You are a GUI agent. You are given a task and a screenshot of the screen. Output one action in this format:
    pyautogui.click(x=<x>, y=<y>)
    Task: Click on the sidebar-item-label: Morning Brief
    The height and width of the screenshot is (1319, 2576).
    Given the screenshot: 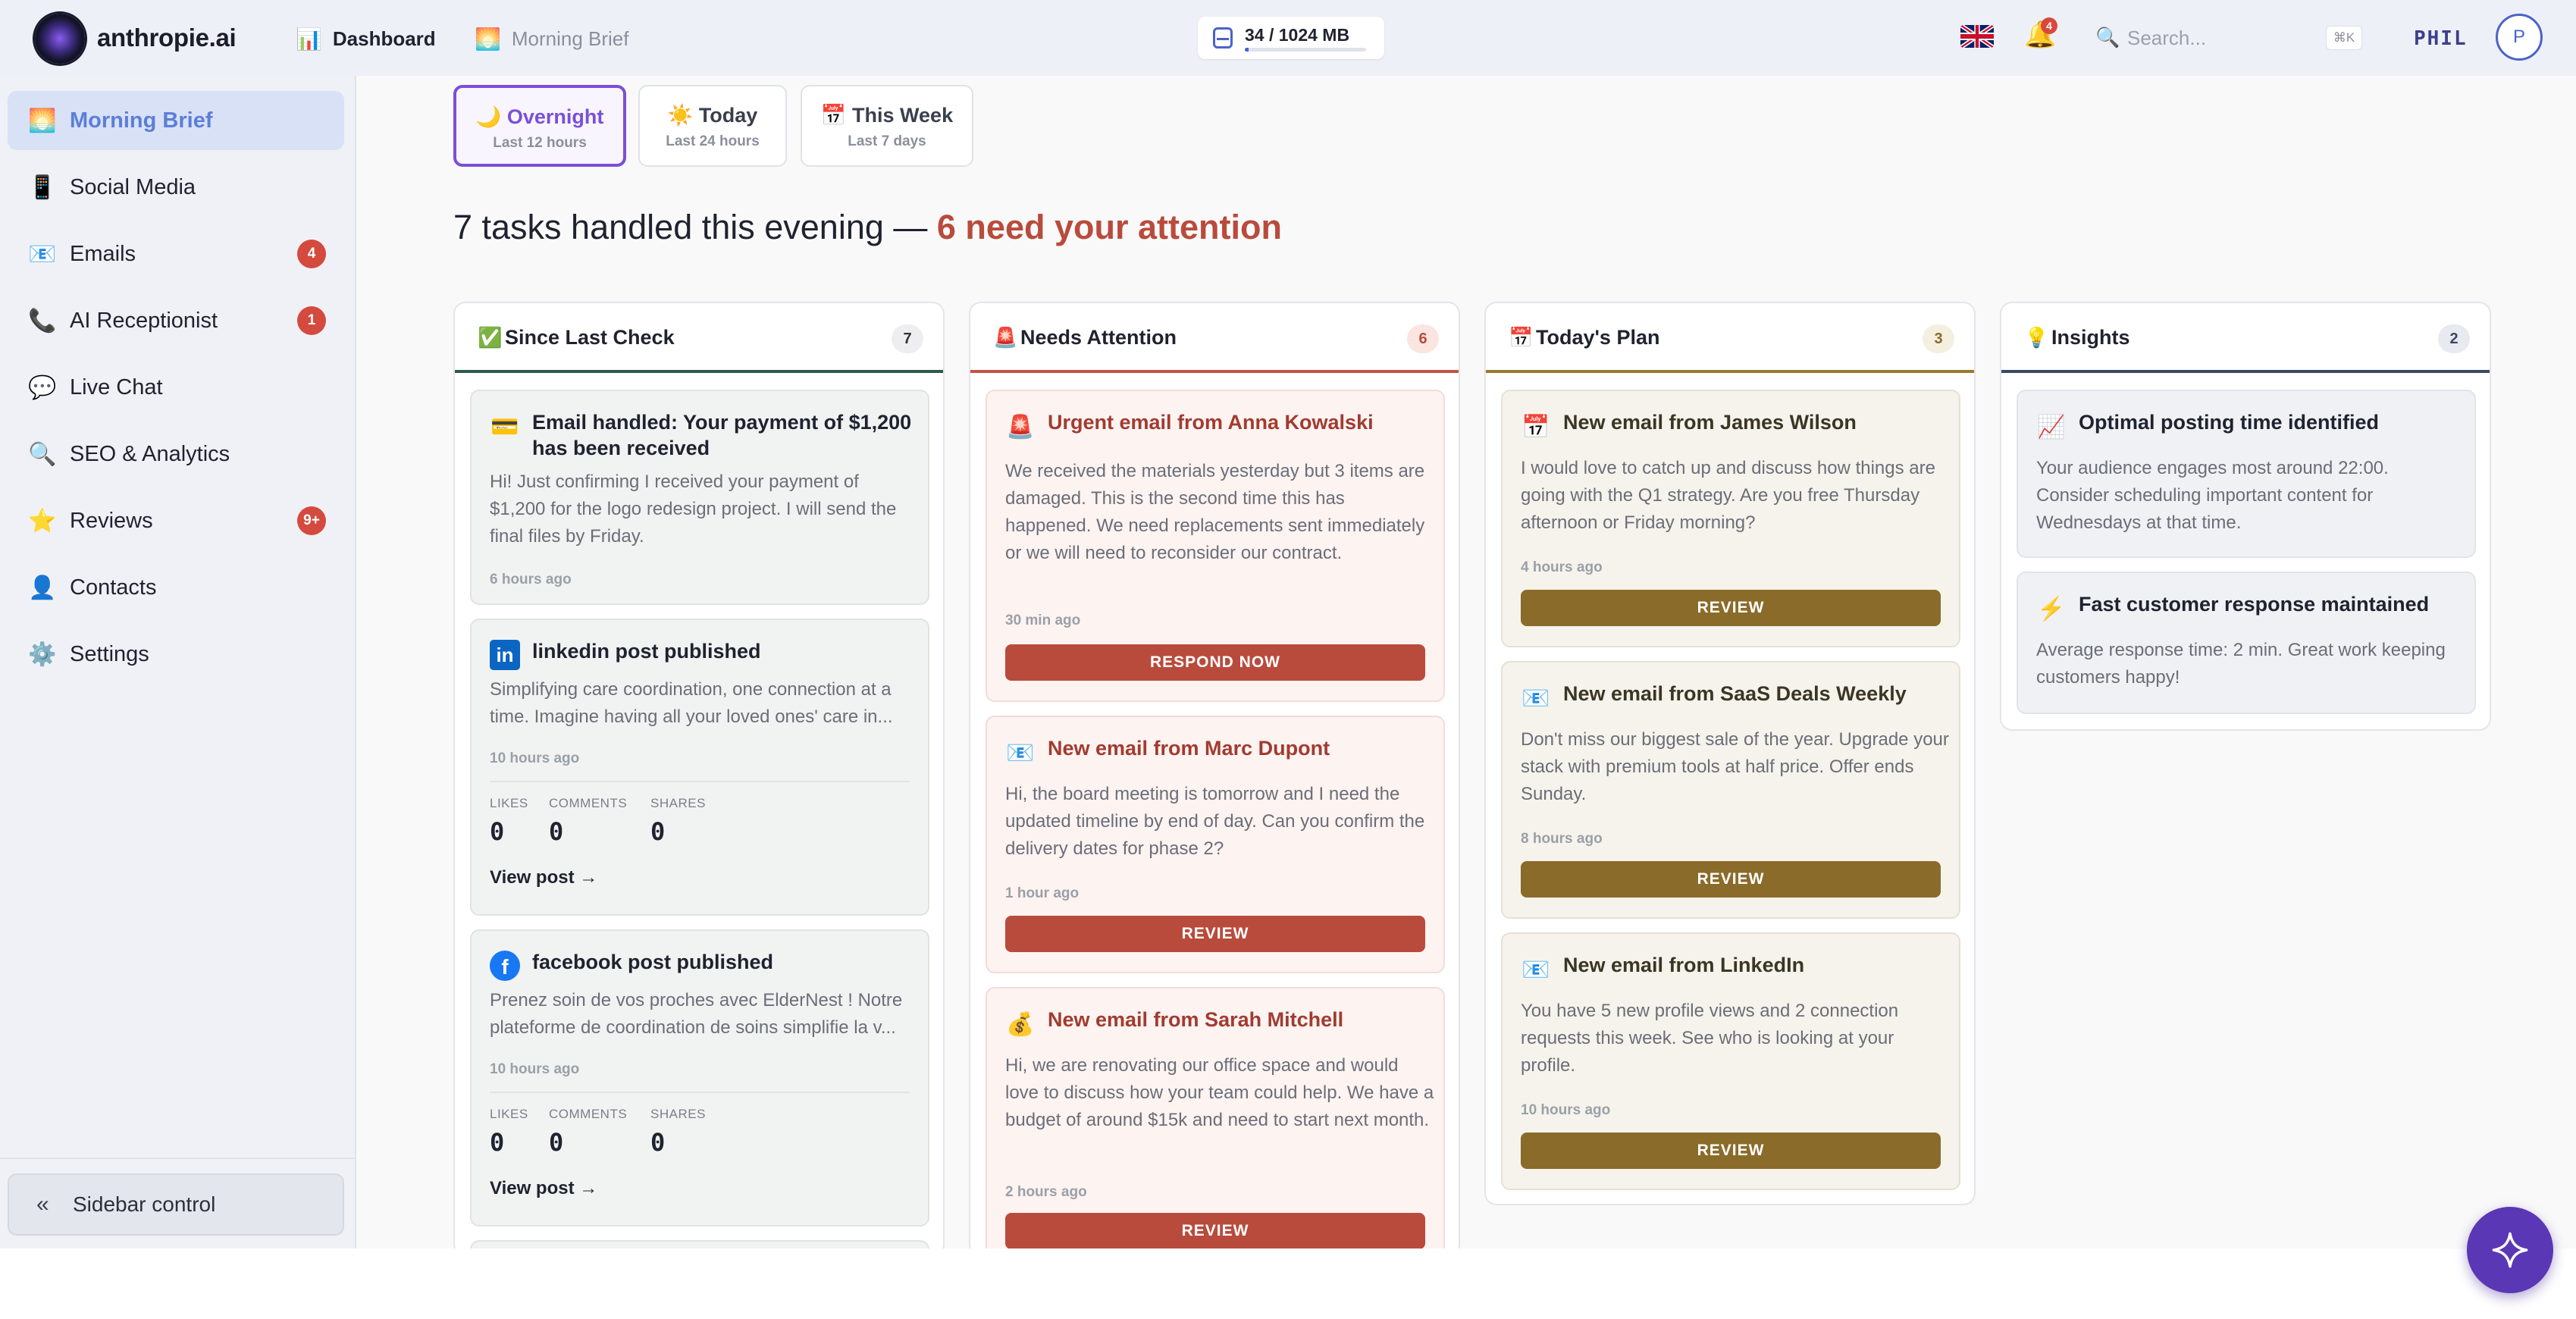 What is the action you would take?
    pyautogui.click(x=141, y=120)
    